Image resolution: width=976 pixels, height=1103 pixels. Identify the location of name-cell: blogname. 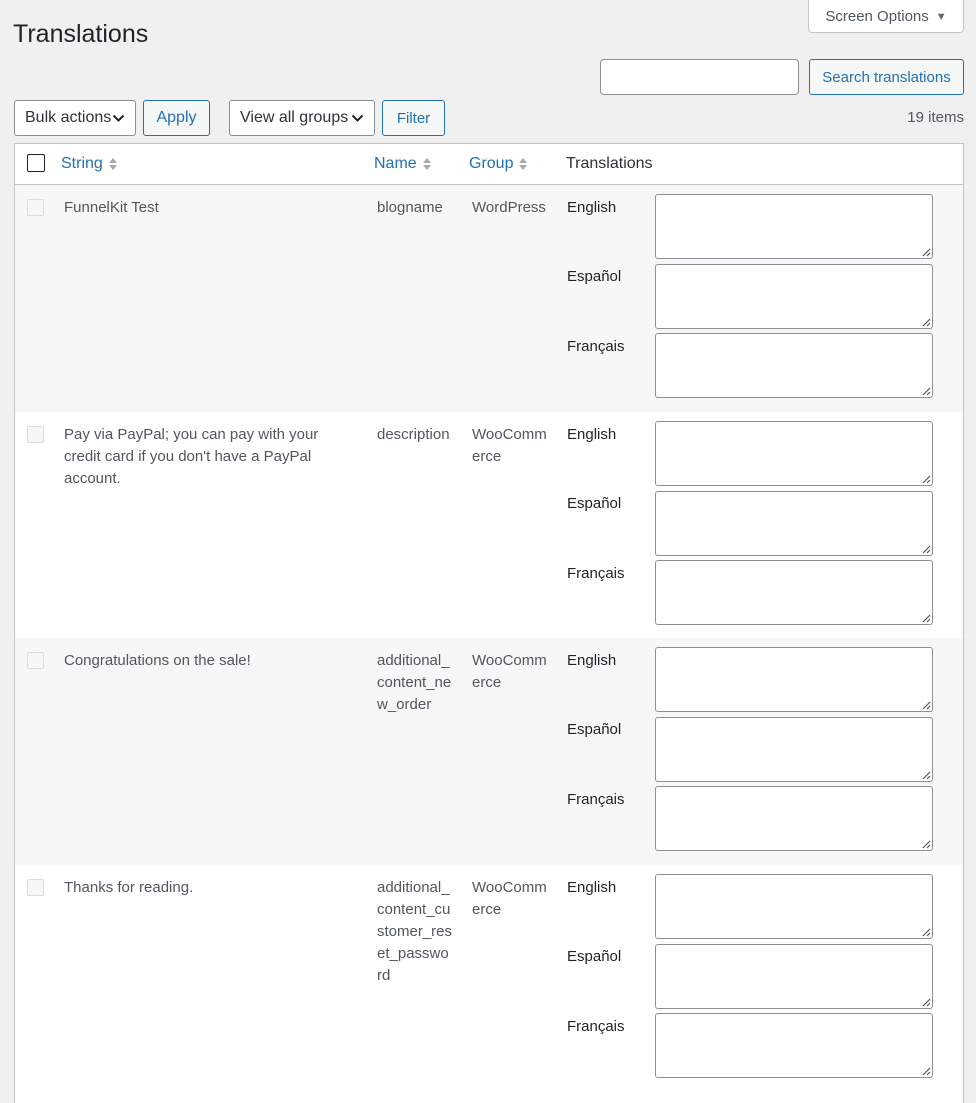
(410, 207).